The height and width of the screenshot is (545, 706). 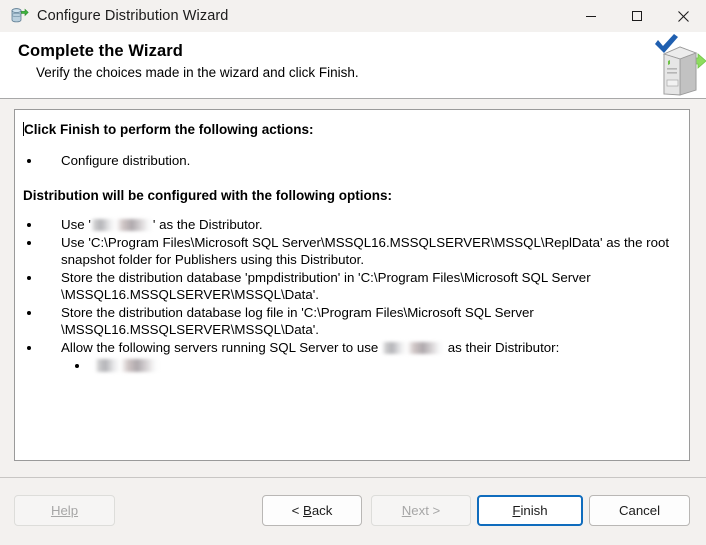 I want to click on actions-list: Configure distribution., so click(x=351, y=160).